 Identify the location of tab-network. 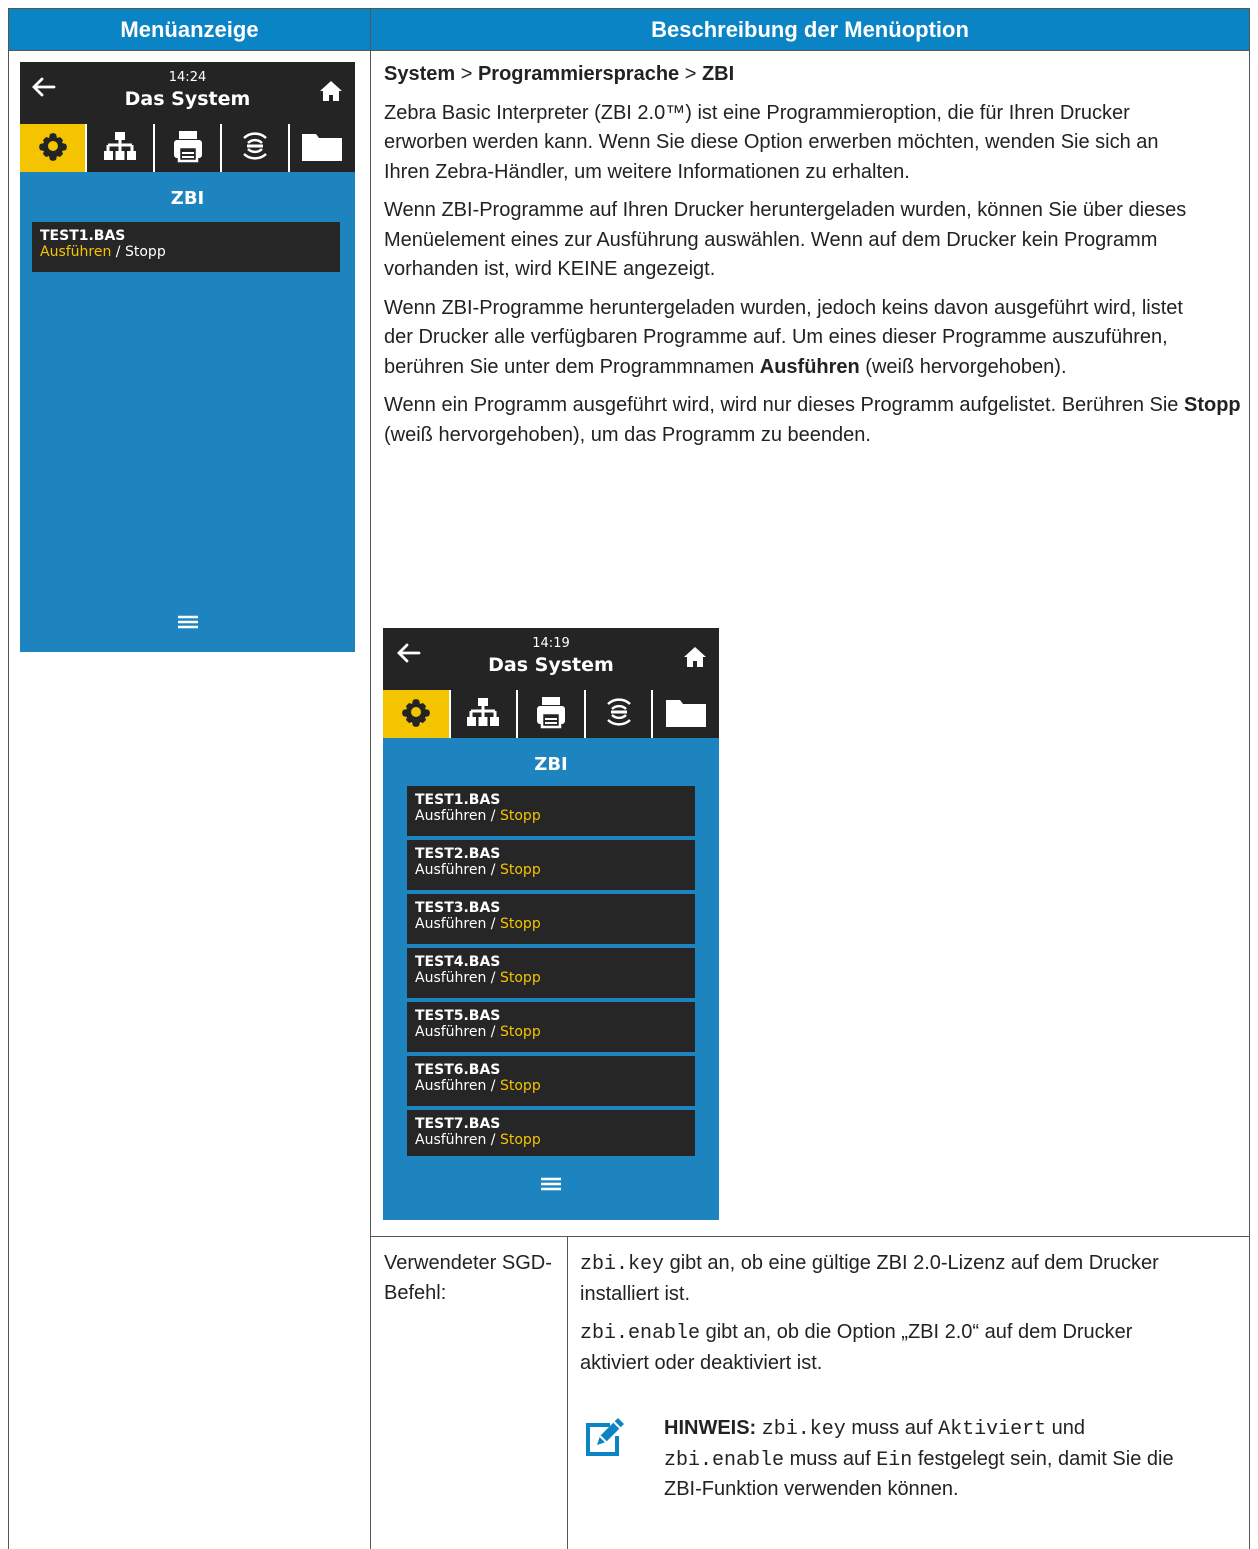
(119, 148).